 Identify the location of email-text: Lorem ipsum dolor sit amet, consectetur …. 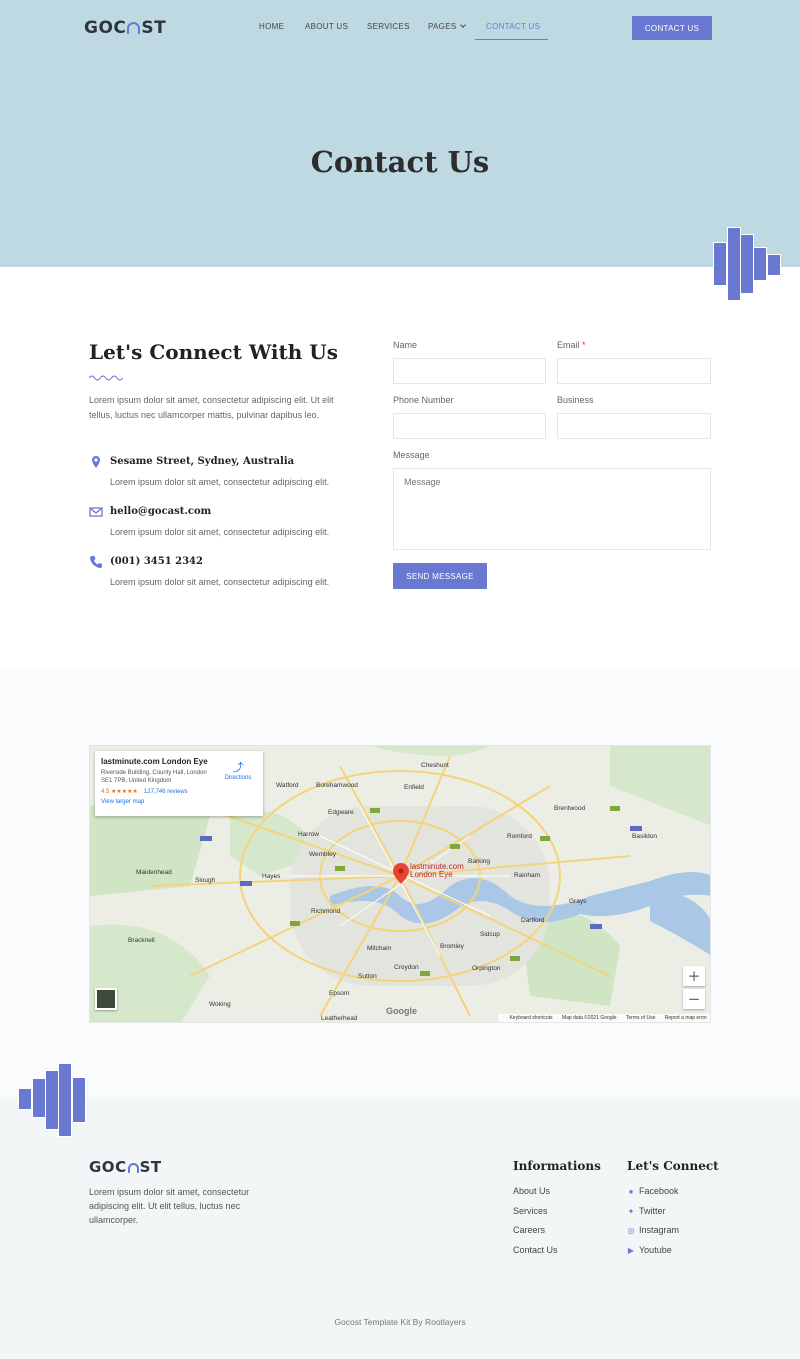
(220, 532).